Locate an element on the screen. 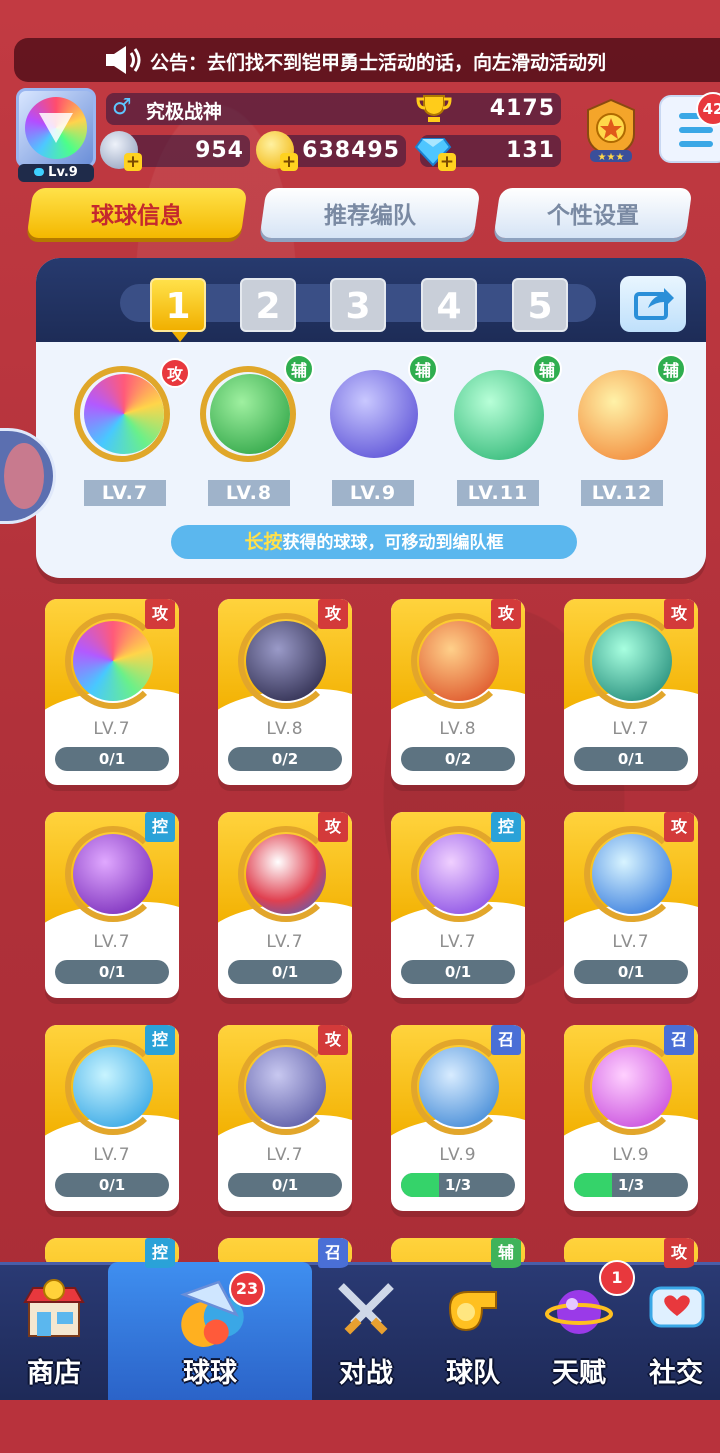  team-ball-4-level: LV.11 is located at coordinates (498, 493).